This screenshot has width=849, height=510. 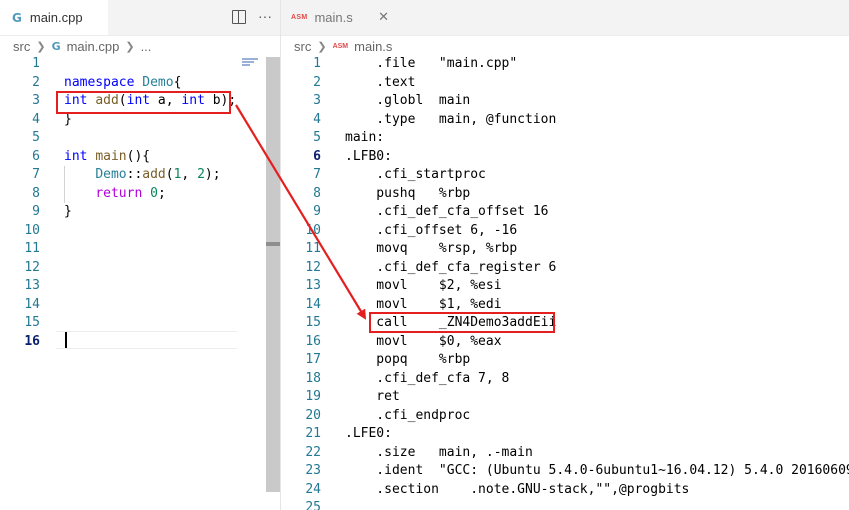 I want to click on more-actions-icon: ···, so click(x=265, y=16).